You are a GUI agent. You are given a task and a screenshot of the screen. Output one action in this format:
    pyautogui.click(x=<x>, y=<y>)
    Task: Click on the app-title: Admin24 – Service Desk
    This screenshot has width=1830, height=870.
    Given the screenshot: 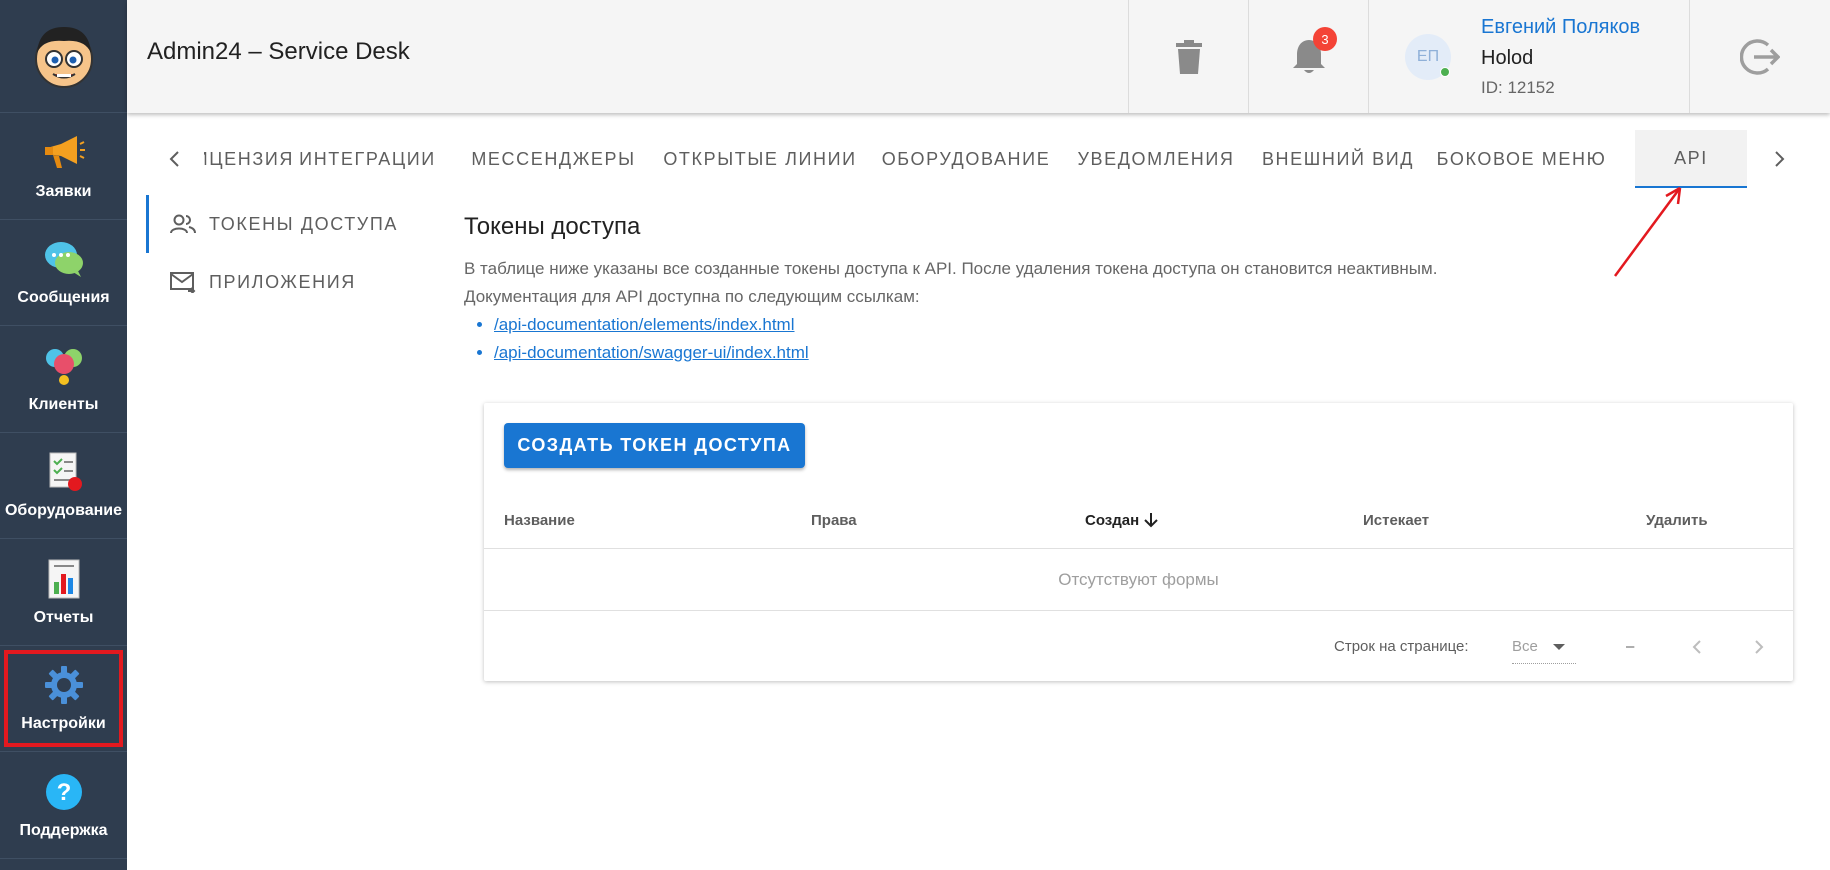 What is the action you would take?
    pyautogui.click(x=278, y=51)
    